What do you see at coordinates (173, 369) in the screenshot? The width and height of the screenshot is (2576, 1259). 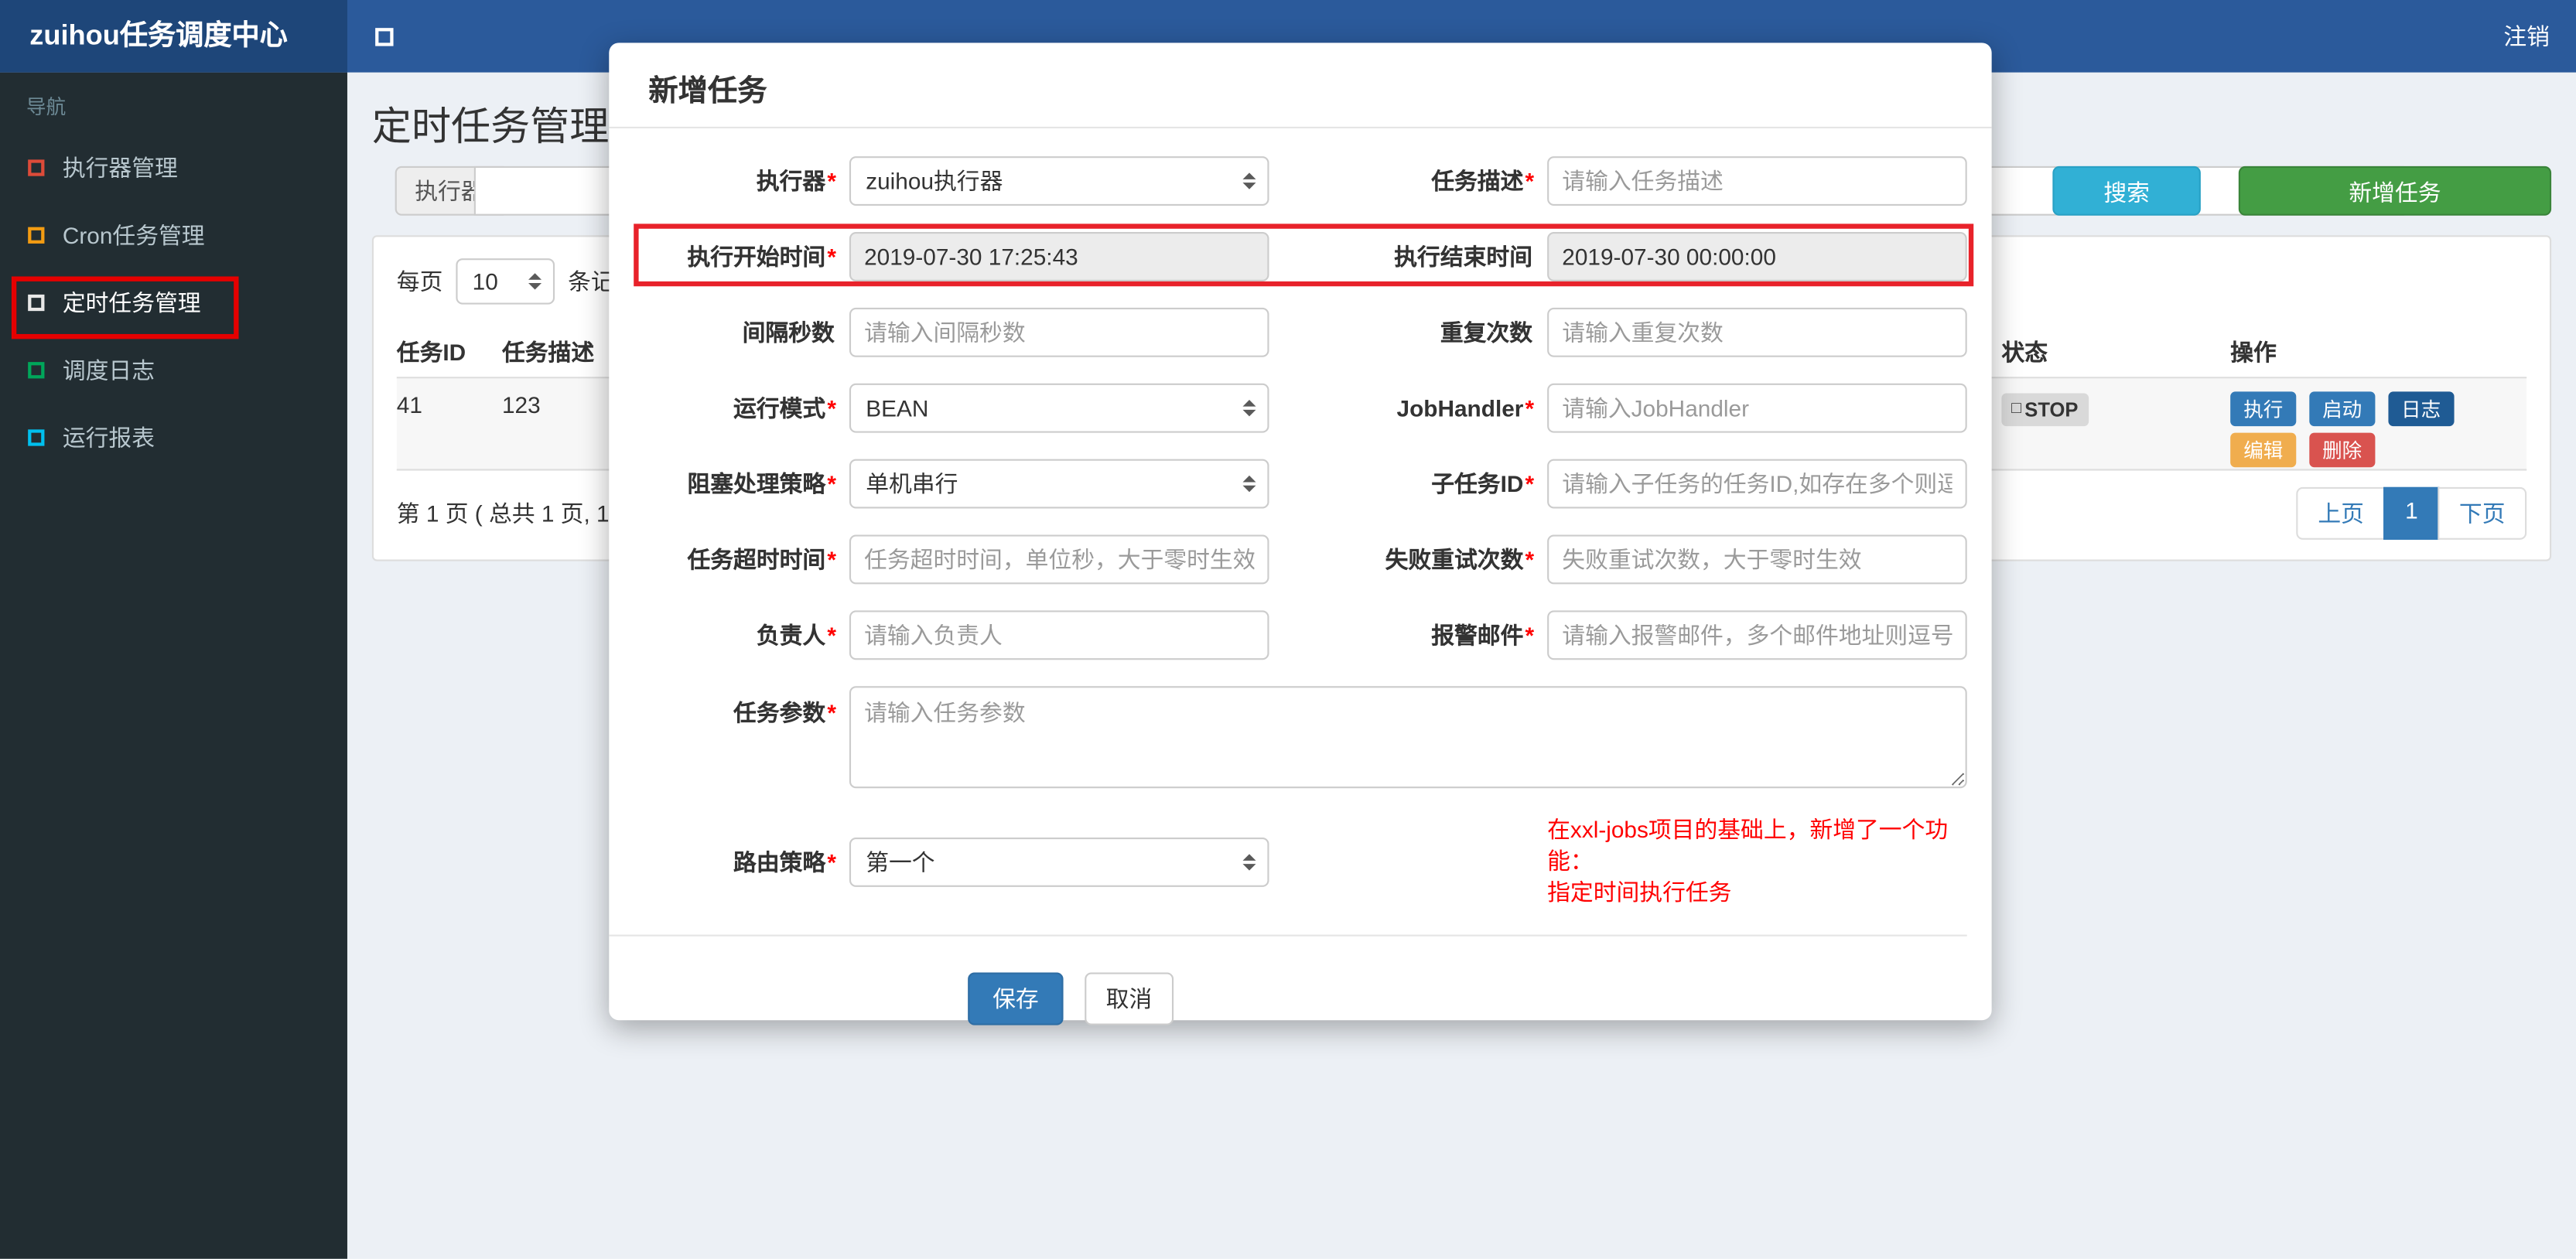 I see `sidebar-item-dispatch-log: 调度日志` at bounding box center [173, 369].